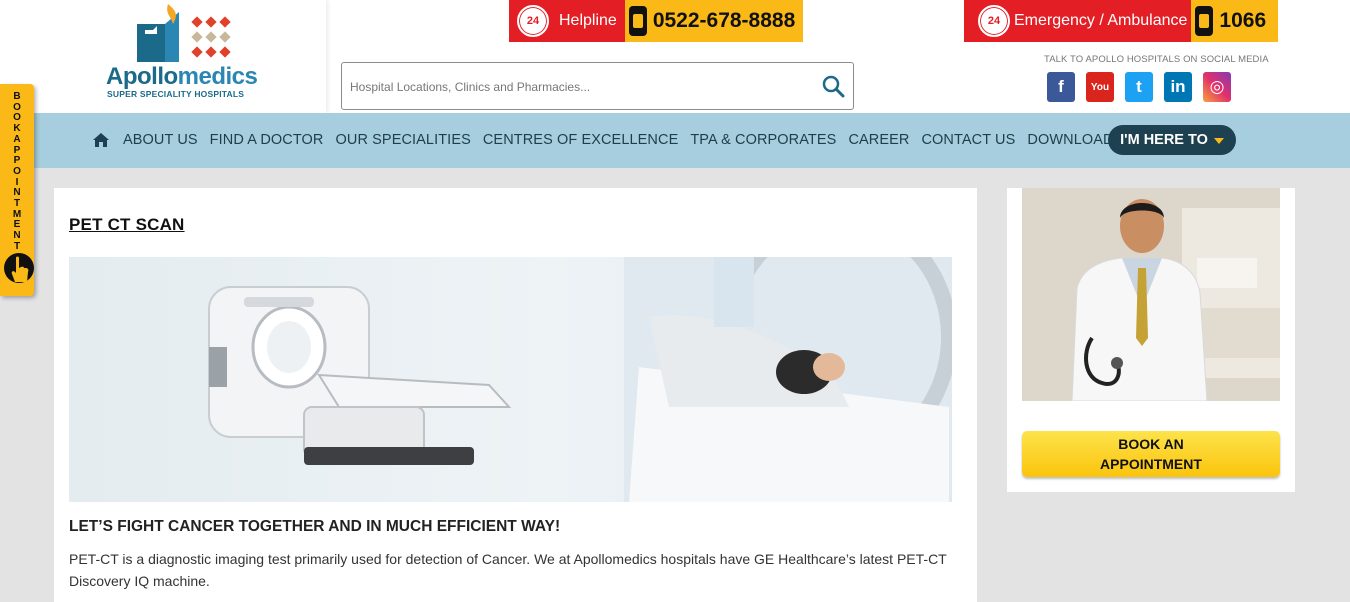 The image size is (1350, 602). What do you see at coordinates (1217, 87) in the screenshot?
I see `instagram-icon: ◎` at bounding box center [1217, 87].